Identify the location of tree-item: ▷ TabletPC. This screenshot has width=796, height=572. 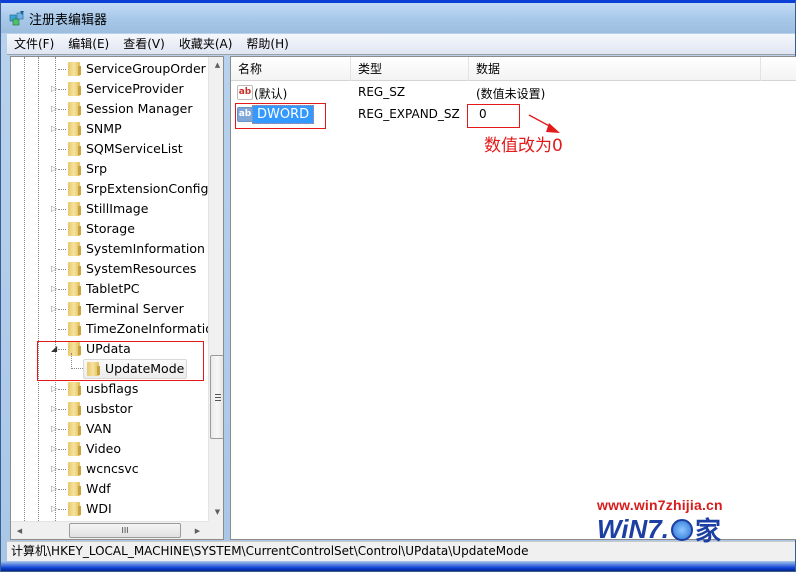
(109, 289).